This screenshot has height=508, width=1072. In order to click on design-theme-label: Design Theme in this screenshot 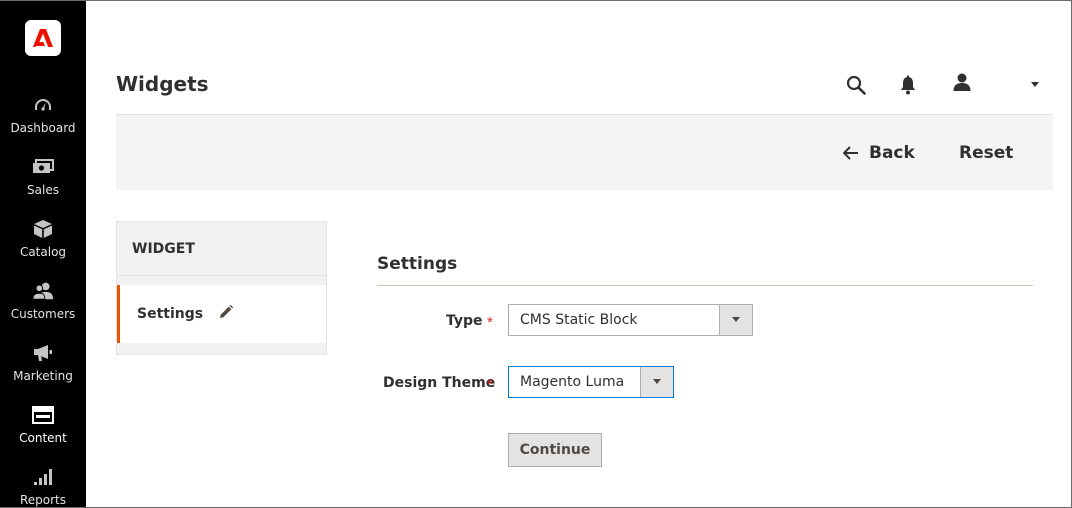, I will do `click(439, 383)`.